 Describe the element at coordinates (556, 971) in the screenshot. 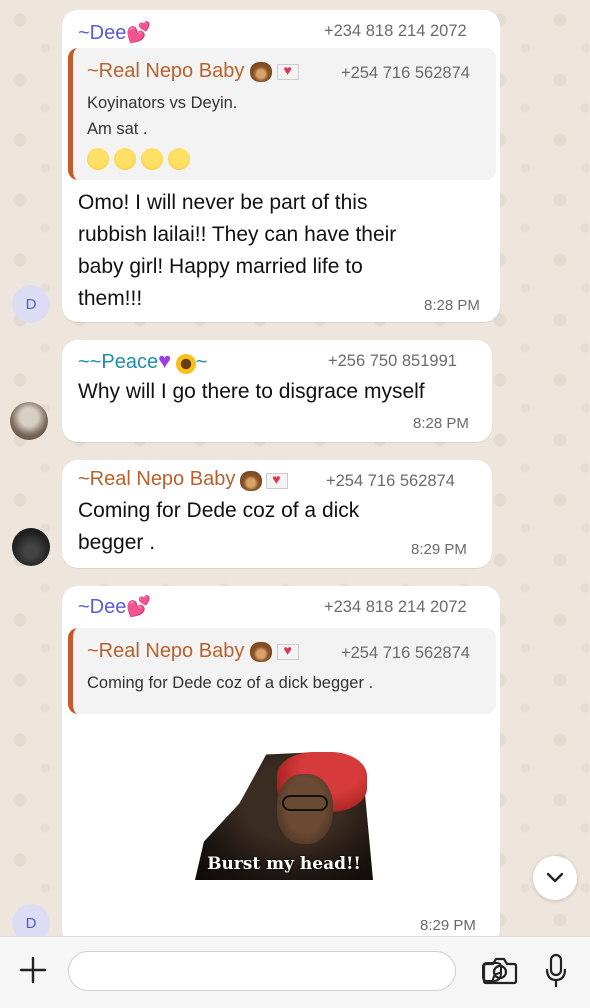

I see `microphone-icon` at that location.